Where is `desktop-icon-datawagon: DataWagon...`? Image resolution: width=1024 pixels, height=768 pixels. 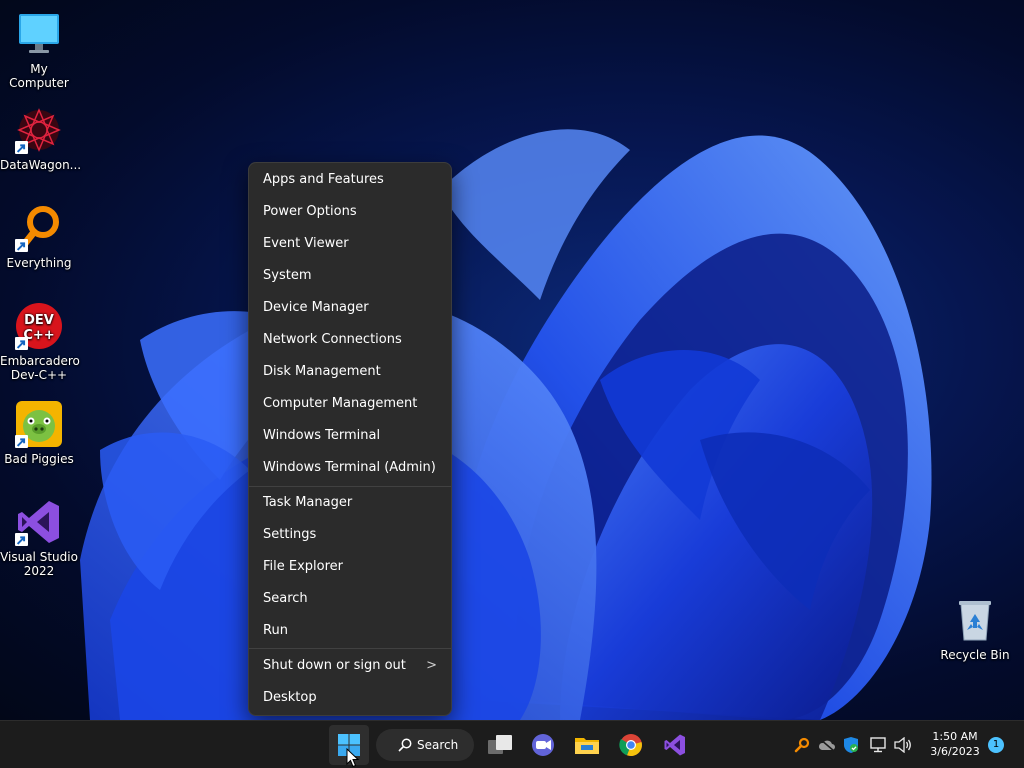 desktop-icon-datawagon: DataWagon... is located at coordinates (41, 139).